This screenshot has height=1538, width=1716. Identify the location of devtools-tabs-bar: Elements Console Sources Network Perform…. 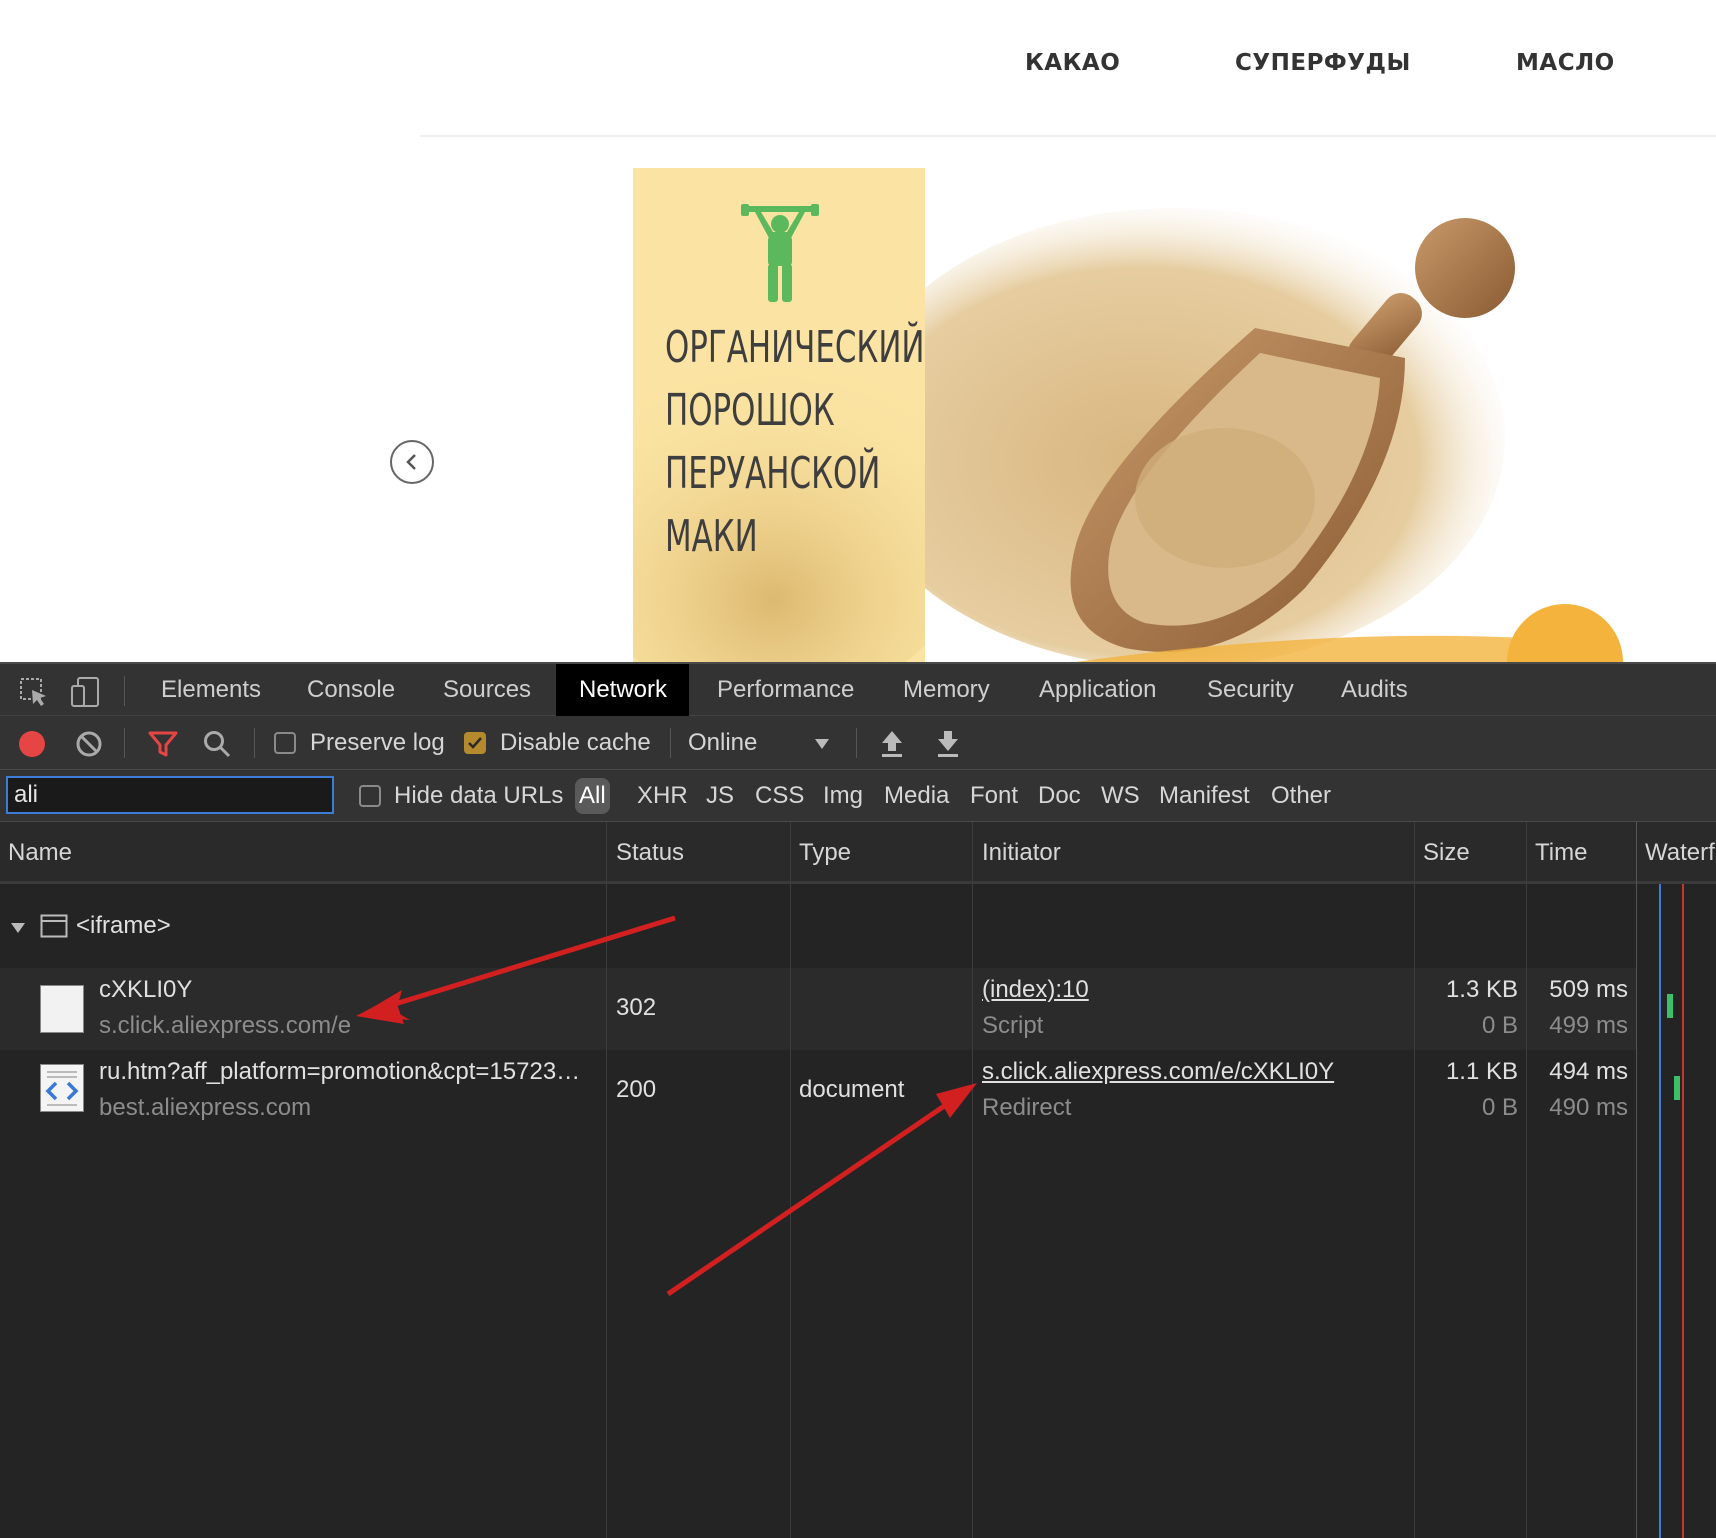
(858, 690).